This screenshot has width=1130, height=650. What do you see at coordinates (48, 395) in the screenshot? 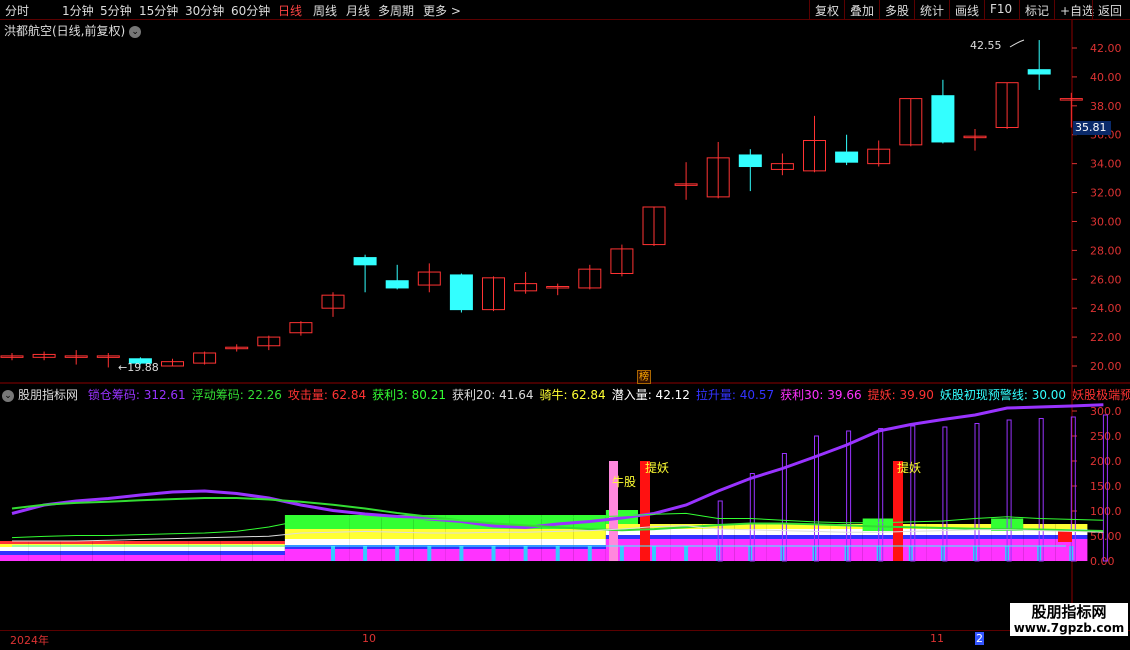
I see `indicator-name: 股朋指标网` at bounding box center [48, 395].